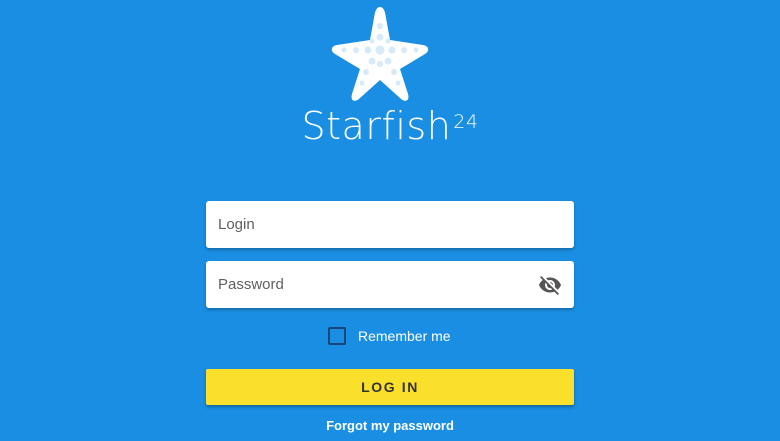  Describe the element at coordinates (550, 285) in the screenshot. I see `eye-off-icon` at that location.